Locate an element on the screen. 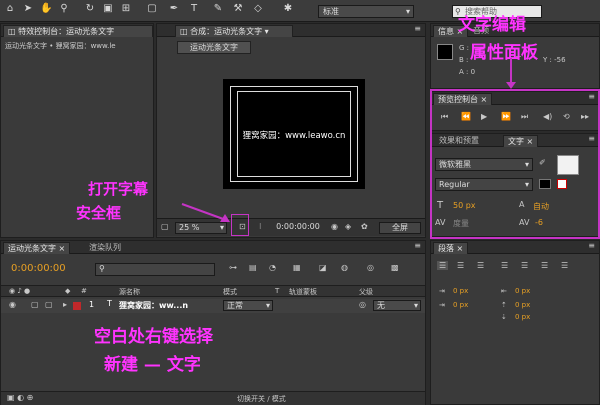 Image resolution: width=600 pixels, height=405 pixels. layer-parent-select: 无 ▾ is located at coordinates (397, 305).